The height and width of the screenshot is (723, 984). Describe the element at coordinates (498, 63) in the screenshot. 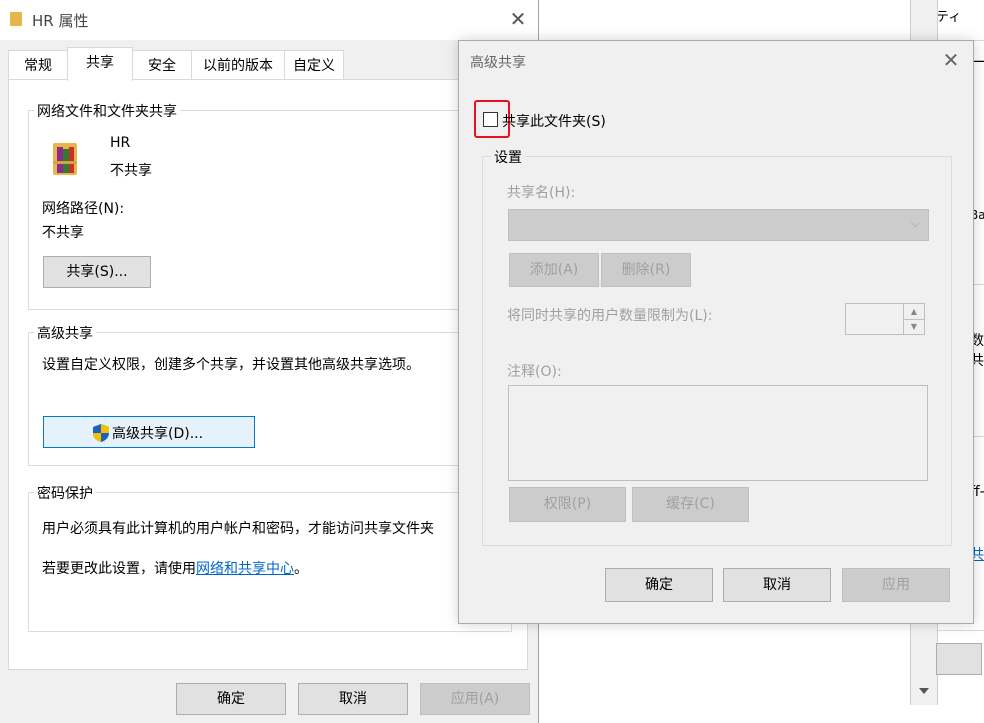

I see `advanced-dialog-title: 高级共享` at that location.